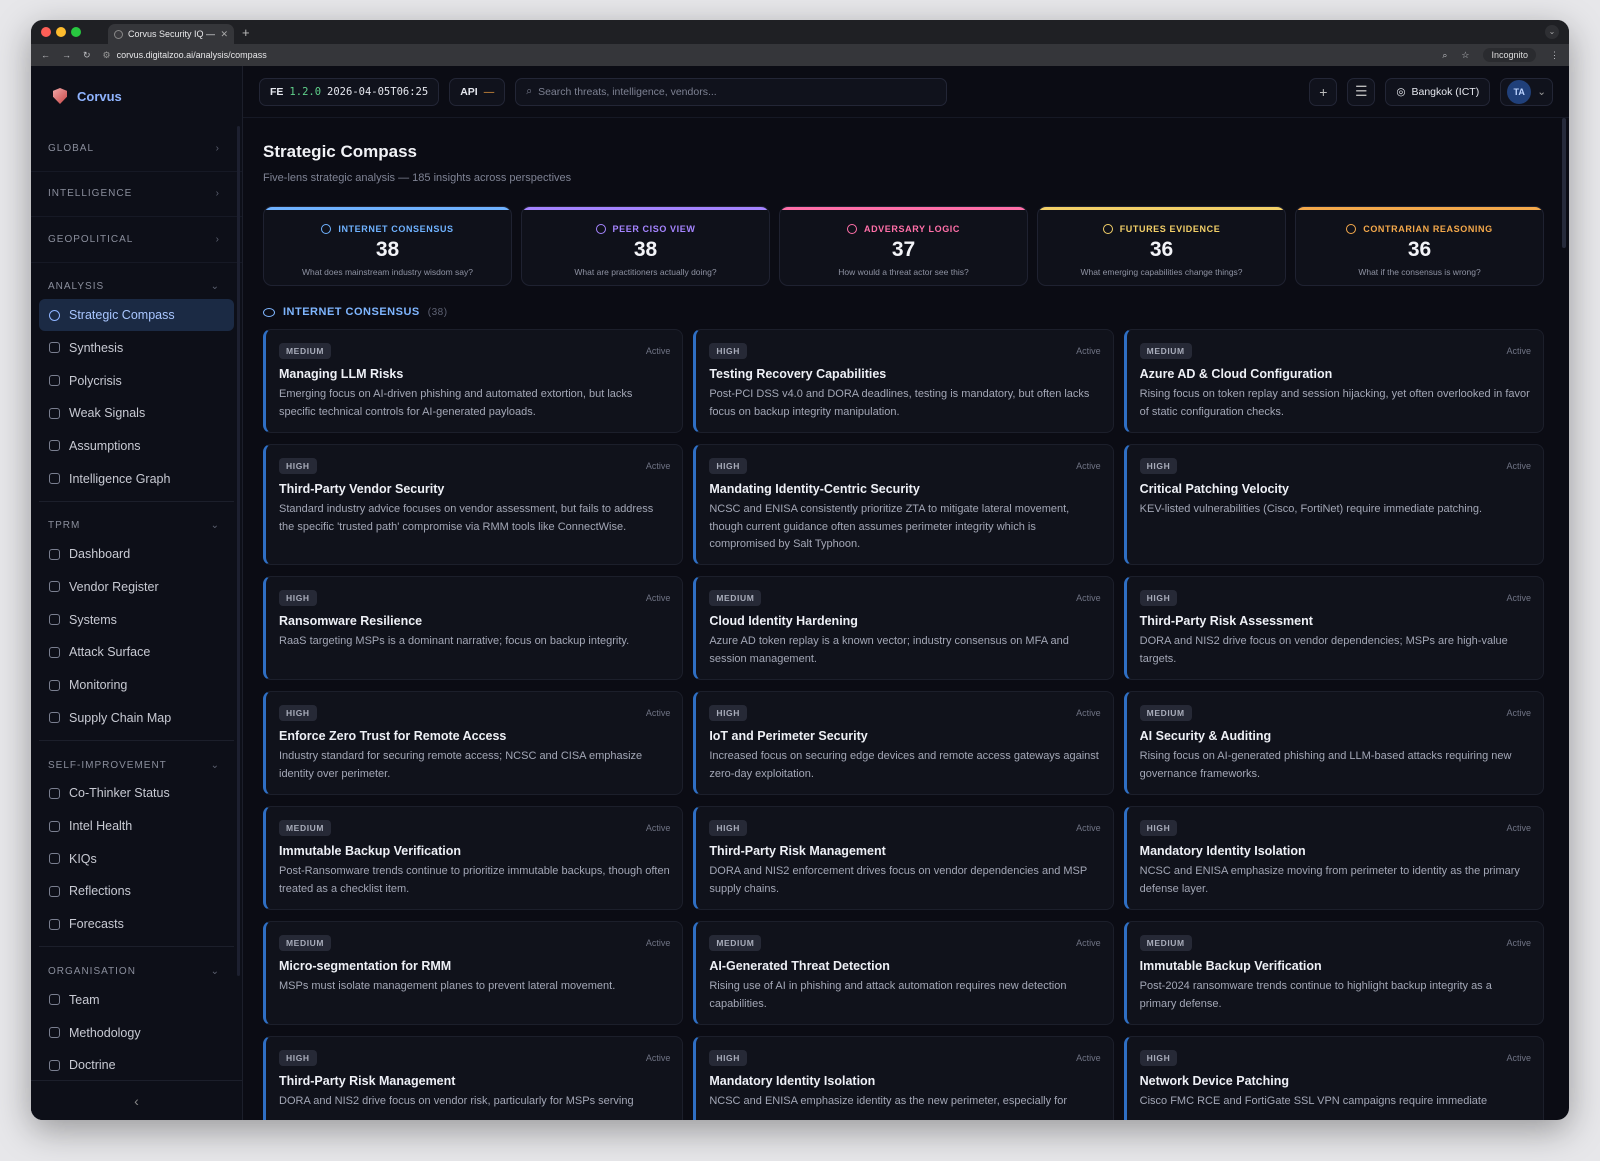 The width and height of the screenshot is (1600, 1161). What do you see at coordinates (215, 526) in the screenshot?
I see `chevron-down-icon: ⌄` at bounding box center [215, 526].